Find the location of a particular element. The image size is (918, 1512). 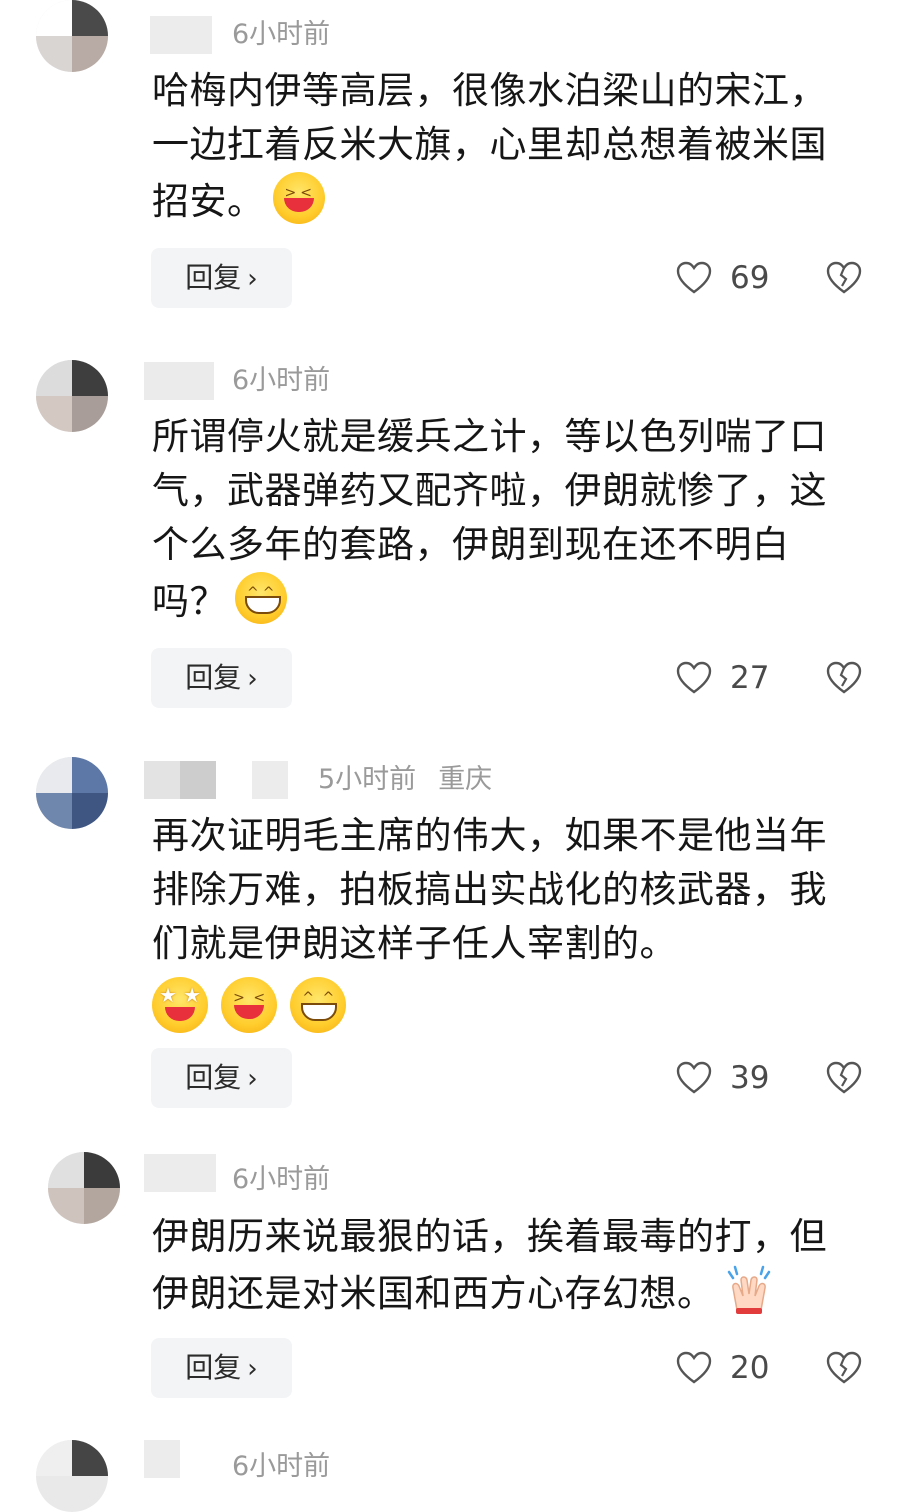

emoji-row: ★ ★ > < ^ ^ is located at coordinates (249, 1005).